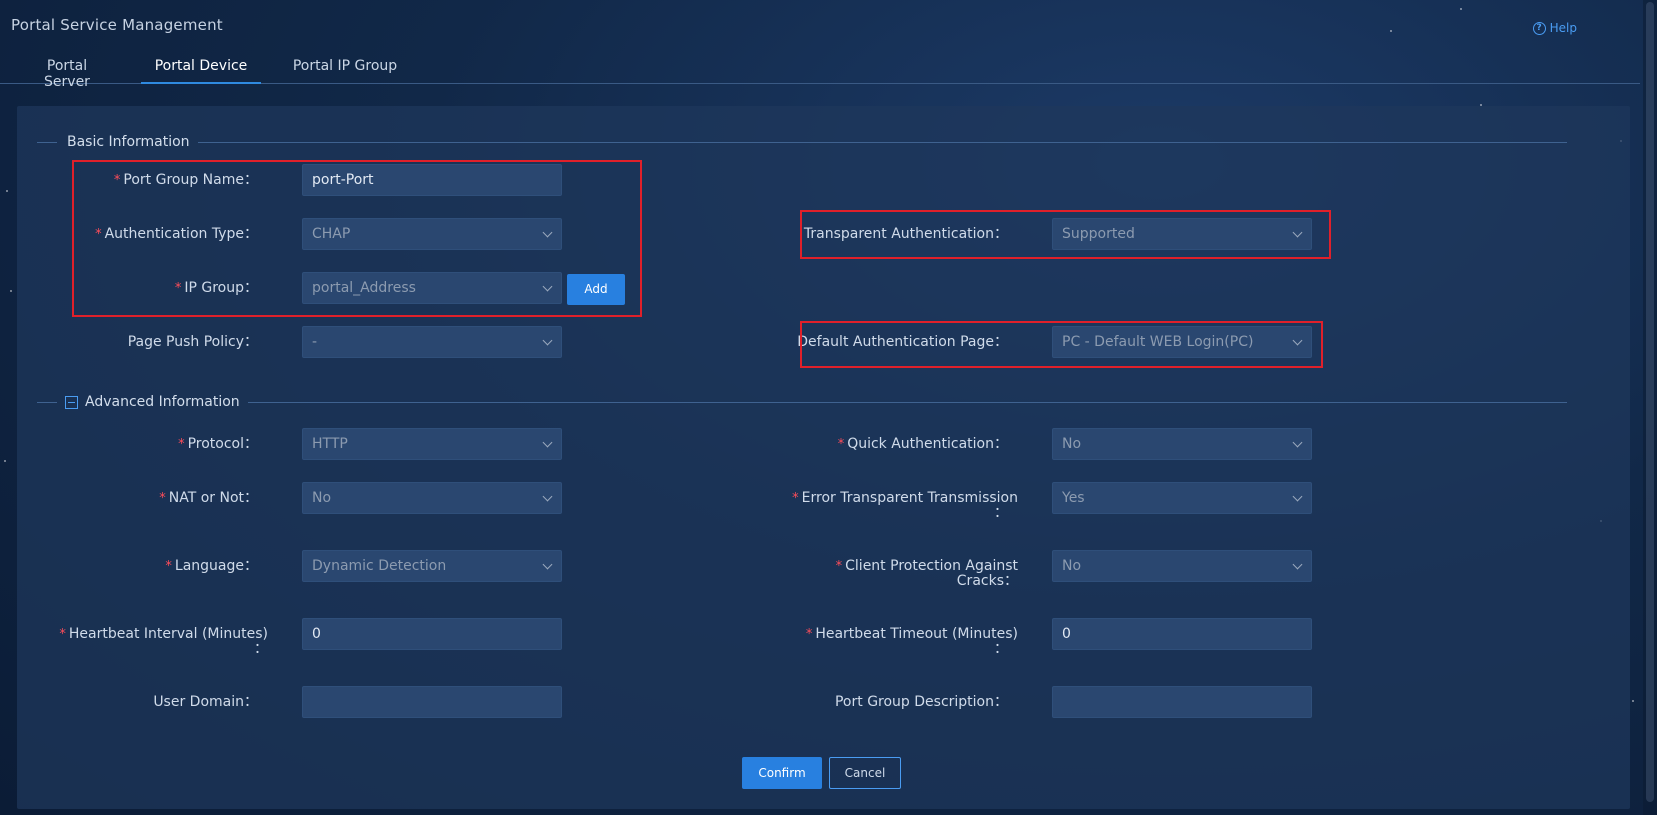 This screenshot has width=1657, height=815. Describe the element at coordinates (216, 288) in the screenshot. I see `ip-group-label: * IP Group：` at that location.